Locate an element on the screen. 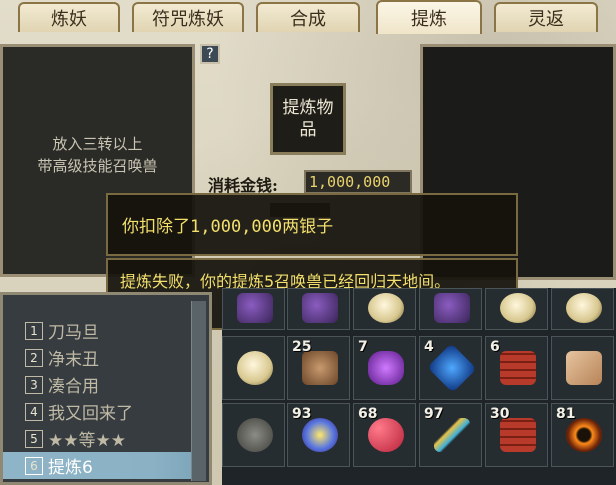 This screenshot has height=485, width=616. item-count: 97 is located at coordinates (434, 414).